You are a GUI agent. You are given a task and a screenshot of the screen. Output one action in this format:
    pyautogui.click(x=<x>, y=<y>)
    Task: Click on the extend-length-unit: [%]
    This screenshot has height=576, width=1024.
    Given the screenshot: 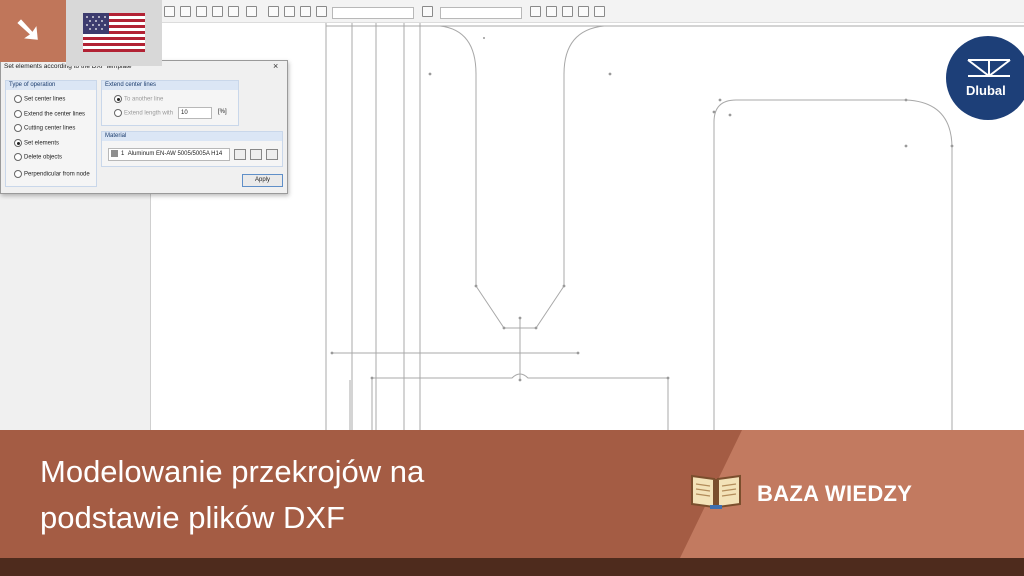 What is the action you would take?
    pyautogui.click(x=222, y=112)
    